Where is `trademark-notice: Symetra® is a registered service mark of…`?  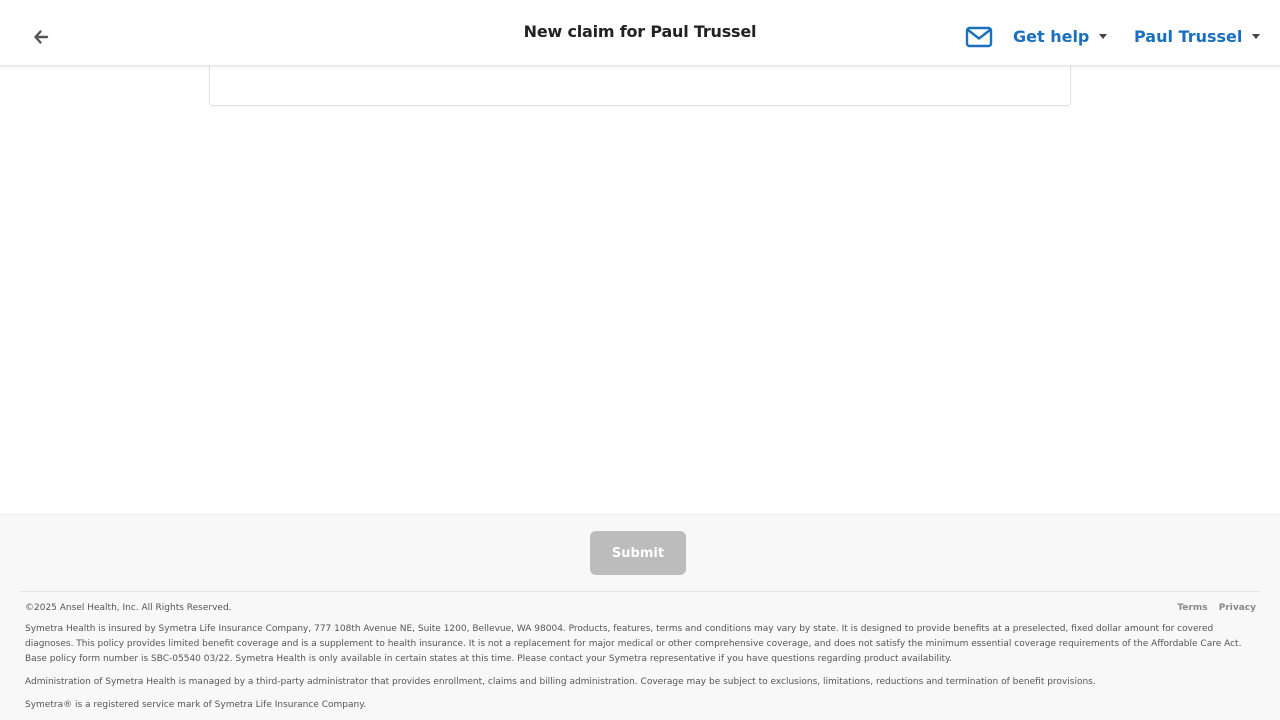
trademark-notice: Symetra® is a registered service mark of… is located at coordinates (196, 705).